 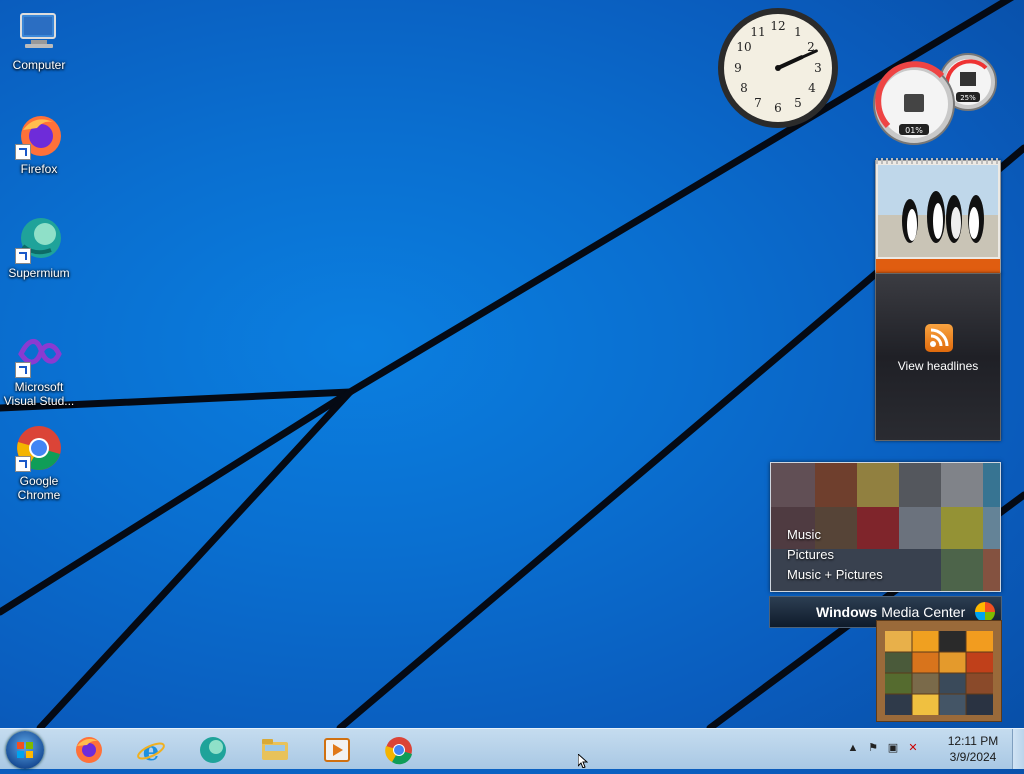 What do you see at coordinates (853, 748) in the screenshot?
I see `chevron-up-icon: ▲` at bounding box center [853, 748].